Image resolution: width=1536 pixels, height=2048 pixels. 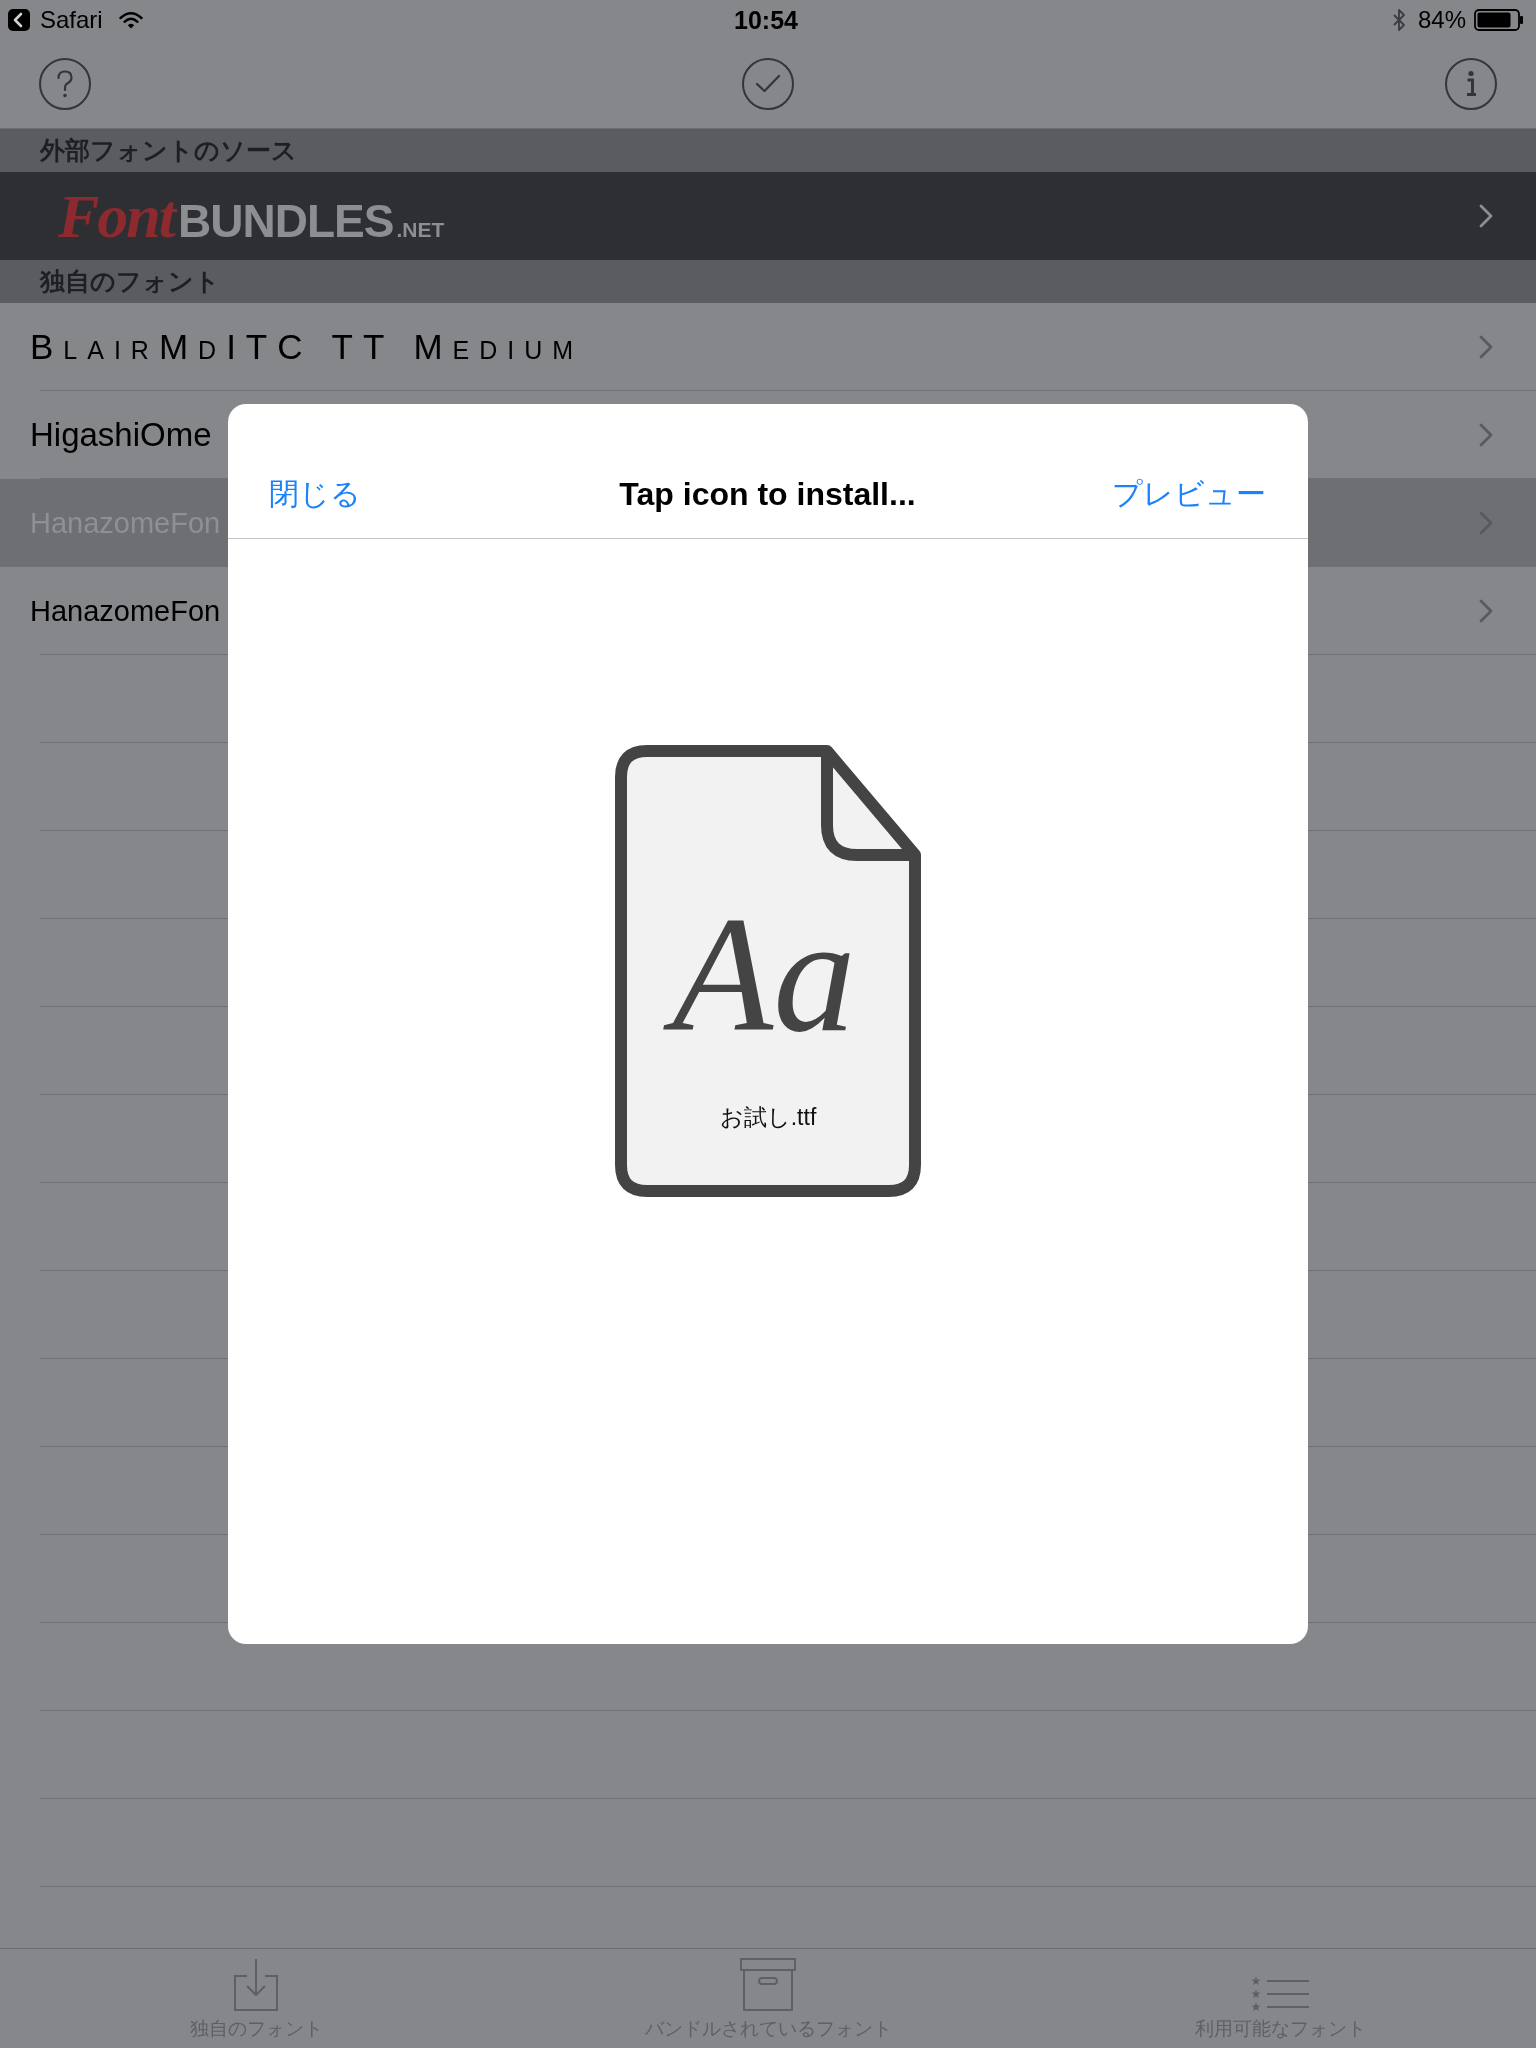 What do you see at coordinates (768, 84) in the screenshot?
I see `checkmark-icon` at bounding box center [768, 84].